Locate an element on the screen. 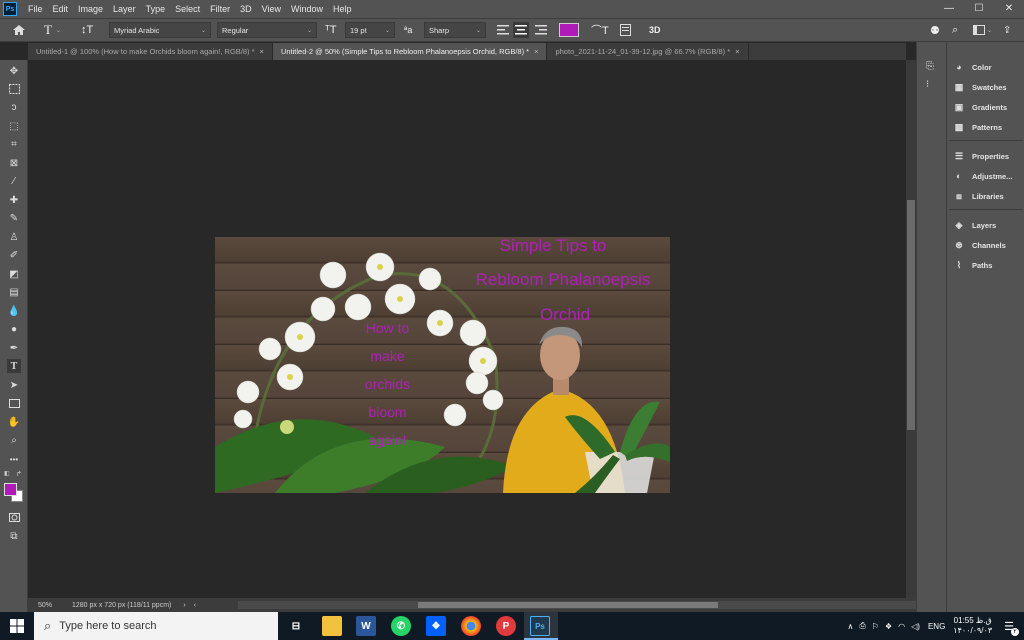 The height and width of the screenshot is (640, 1024). workspace-icon: ⌄ is located at coordinates (982, 30).